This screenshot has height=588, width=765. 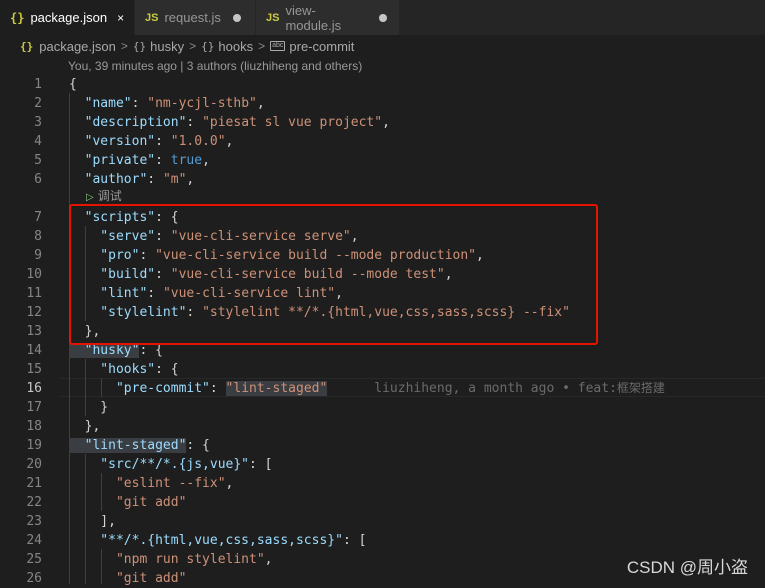 I want to click on json-string: "m", so click(x=174, y=179).